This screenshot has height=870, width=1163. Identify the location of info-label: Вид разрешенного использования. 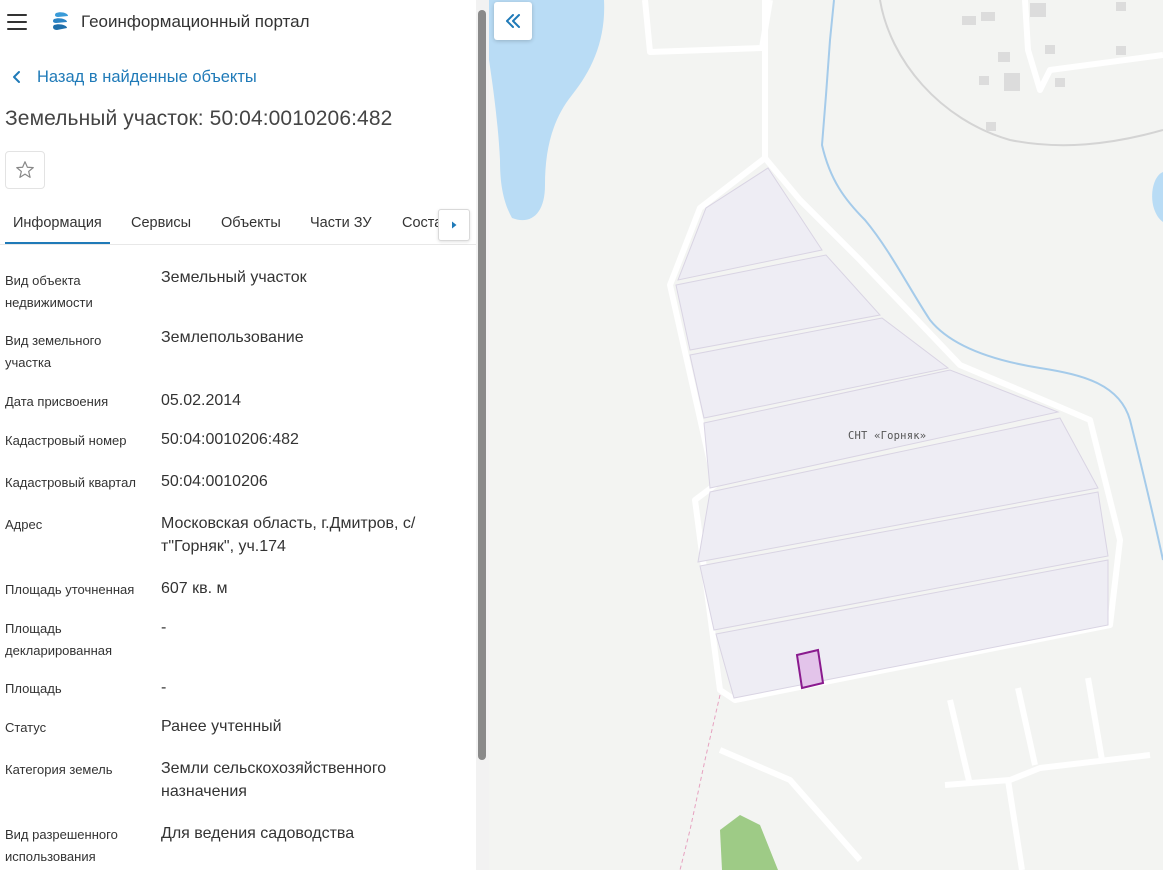
(61, 845).